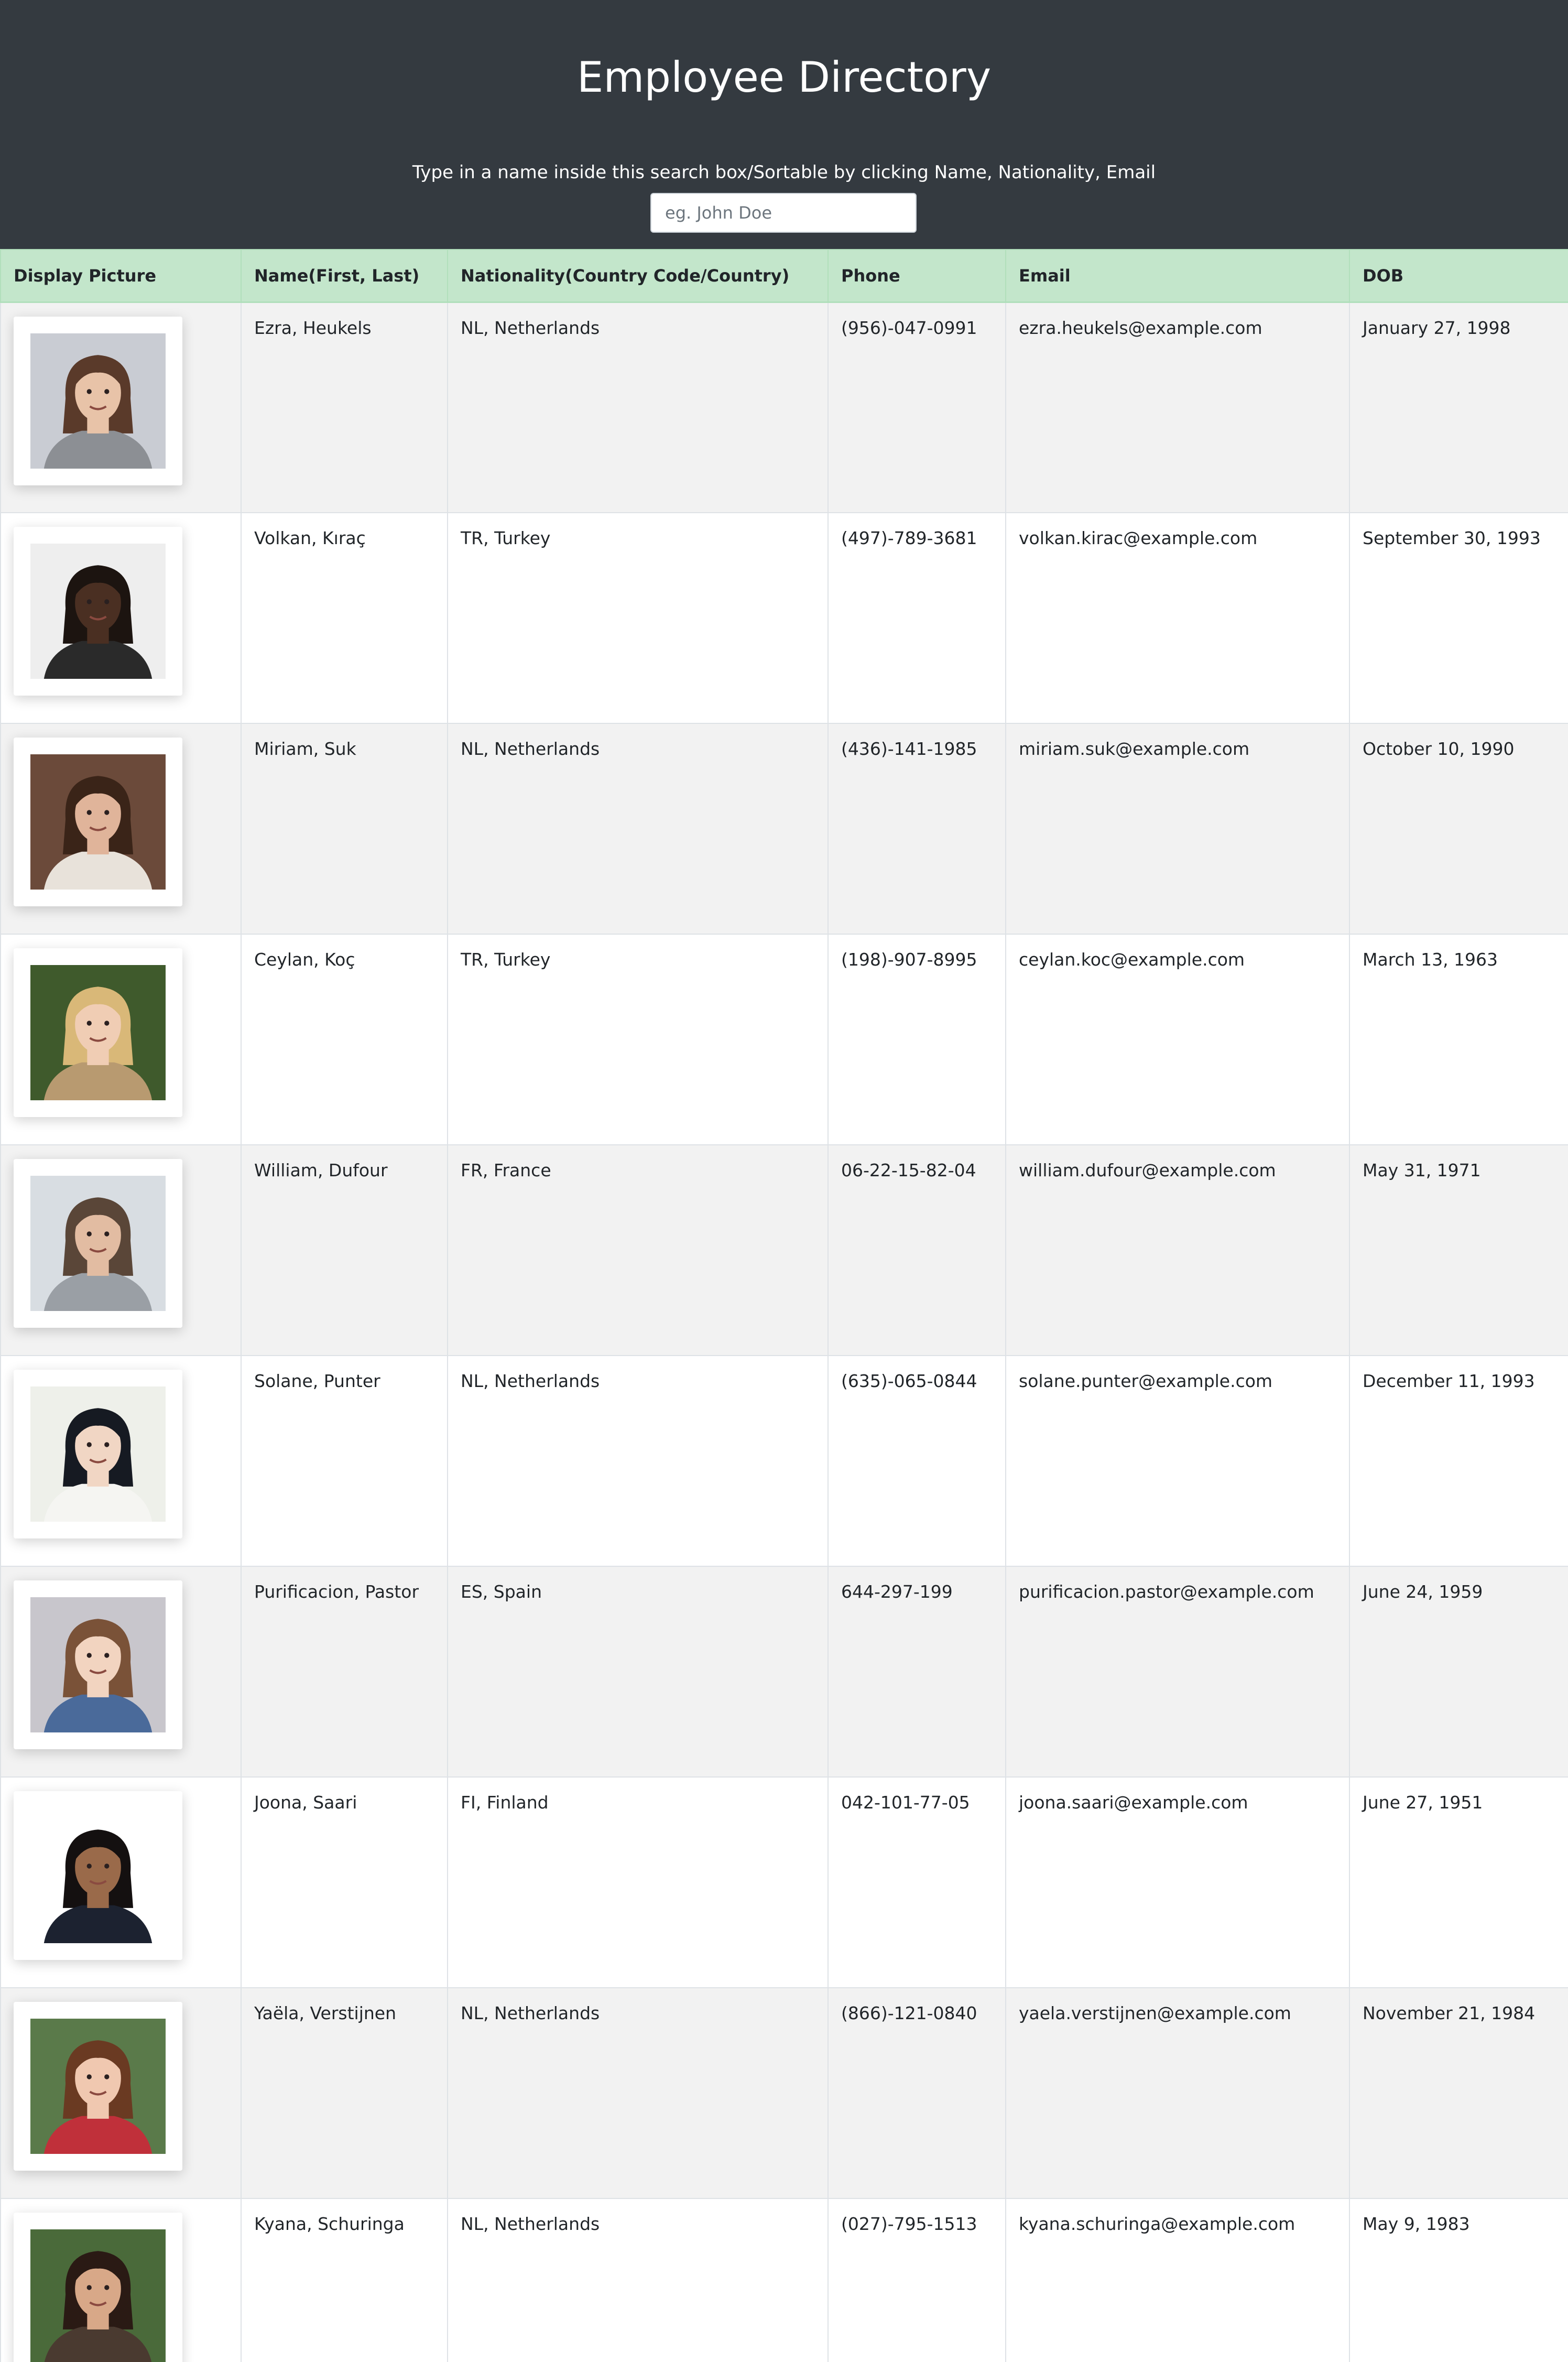  What do you see at coordinates (1177, 1039) in the screenshot?
I see `employee-email: ceylan.koc@example.com` at bounding box center [1177, 1039].